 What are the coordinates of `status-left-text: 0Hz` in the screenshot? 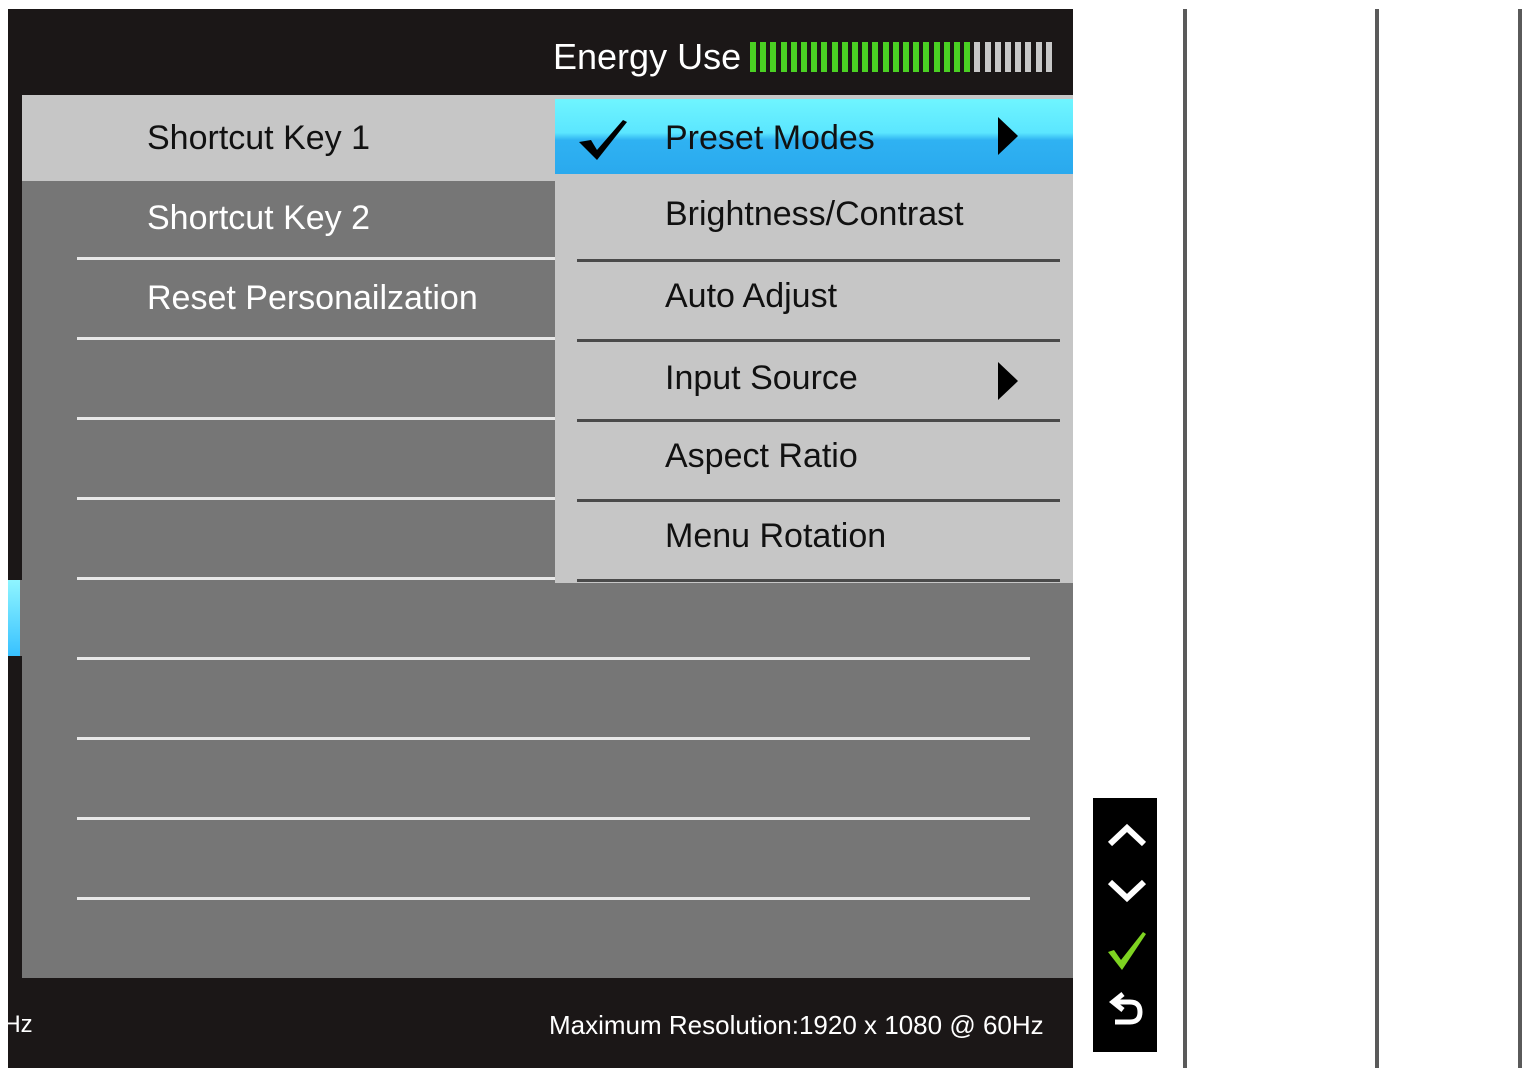 It's located at (28, 1025).